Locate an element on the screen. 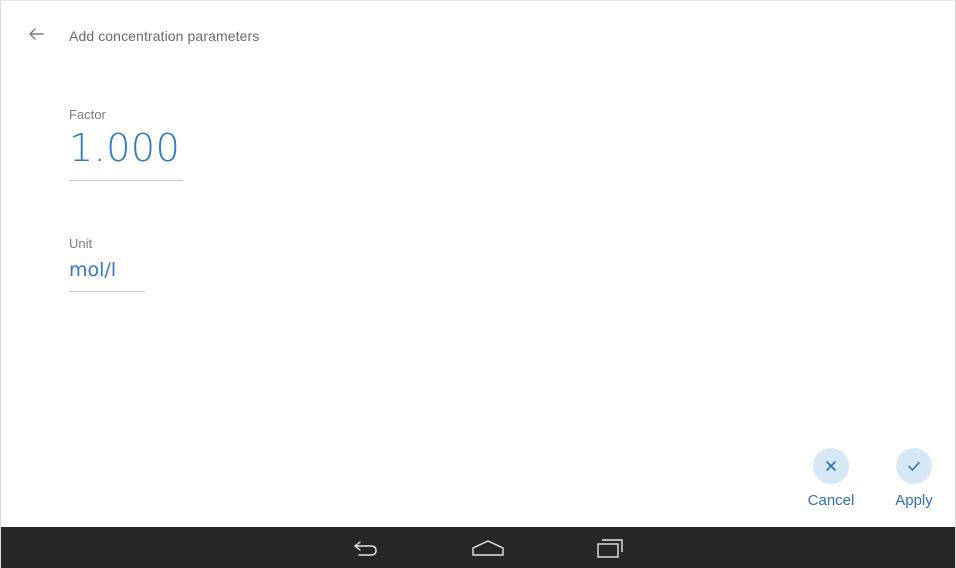 The image size is (956, 568). back-button is located at coordinates (36, 34).